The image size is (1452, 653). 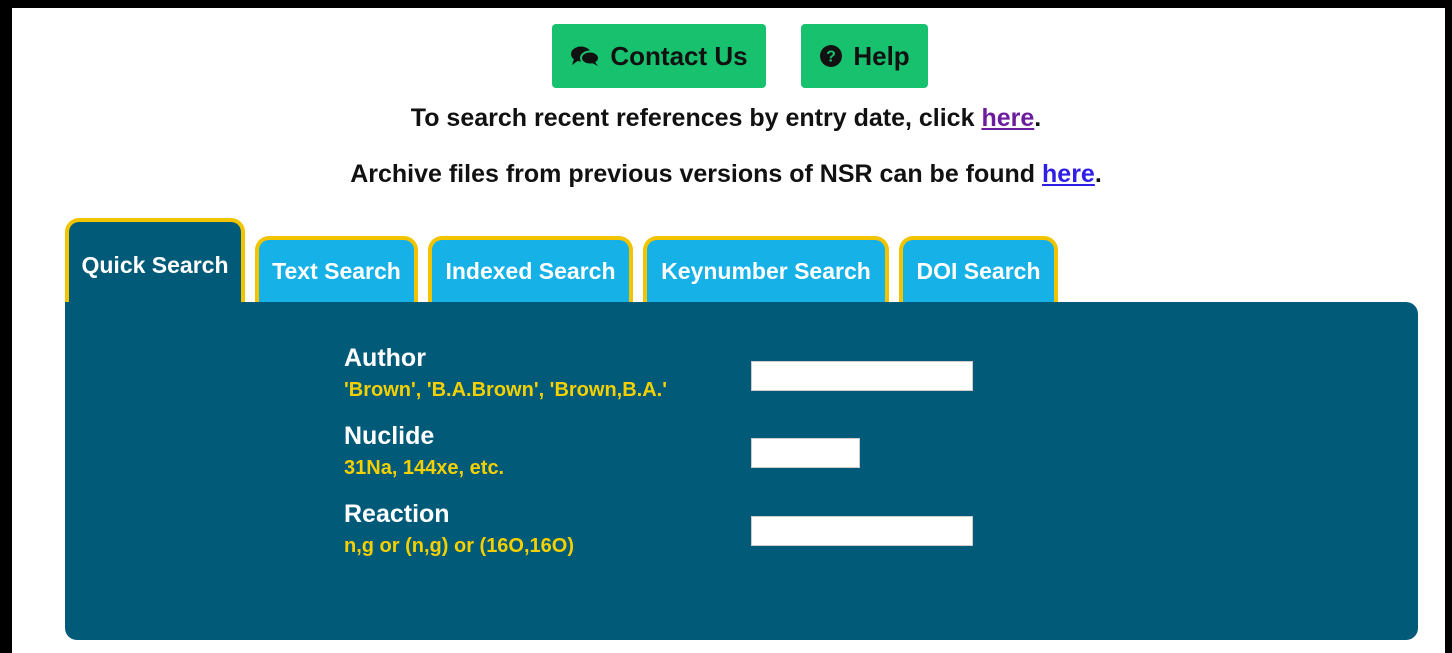 I want to click on help-button: ? Help, so click(x=864, y=56).